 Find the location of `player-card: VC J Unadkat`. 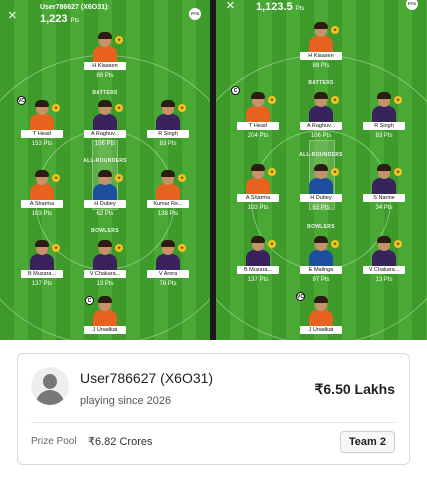

player-card: VC J Unadkat is located at coordinates (321, 313).